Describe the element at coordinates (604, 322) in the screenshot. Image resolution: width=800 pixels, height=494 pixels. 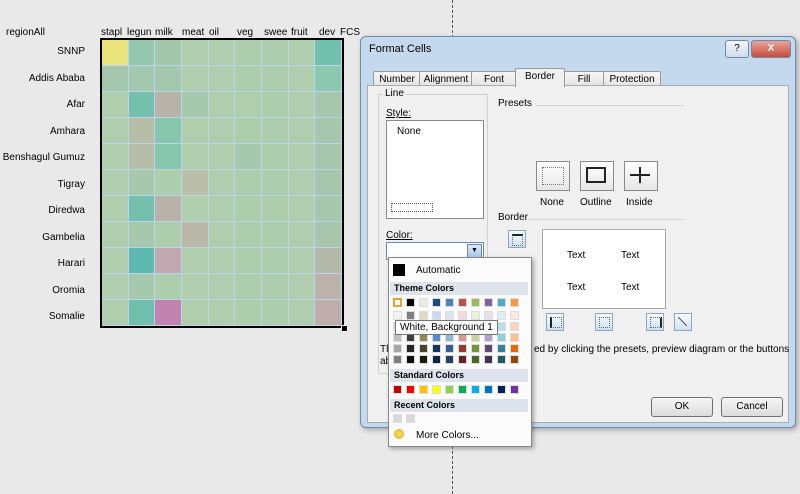
I see `border-center-button` at that location.